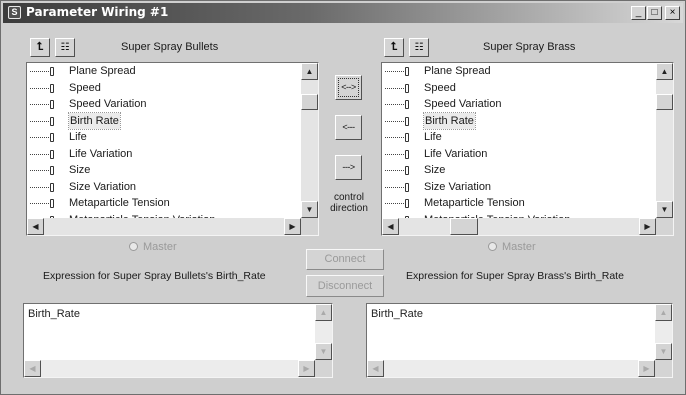 The height and width of the screenshot is (395, 686). Describe the element at coordinates (80, 170) in the screenshot. I see `tree-item-label: Size` at that location.